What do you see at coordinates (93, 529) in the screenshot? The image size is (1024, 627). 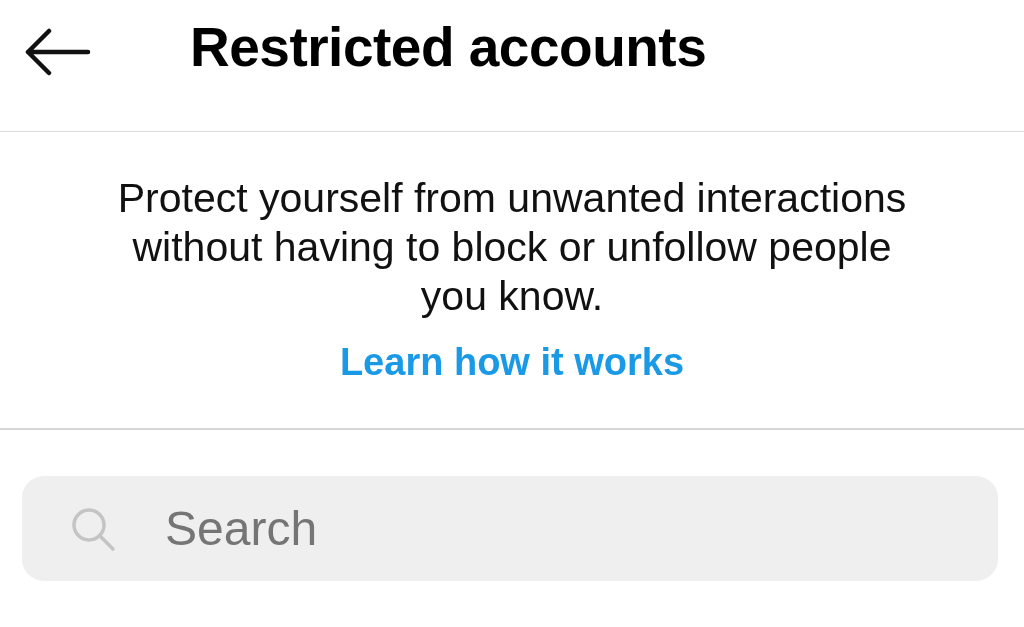 I see `search-icon` at bounding box center [93, 529].